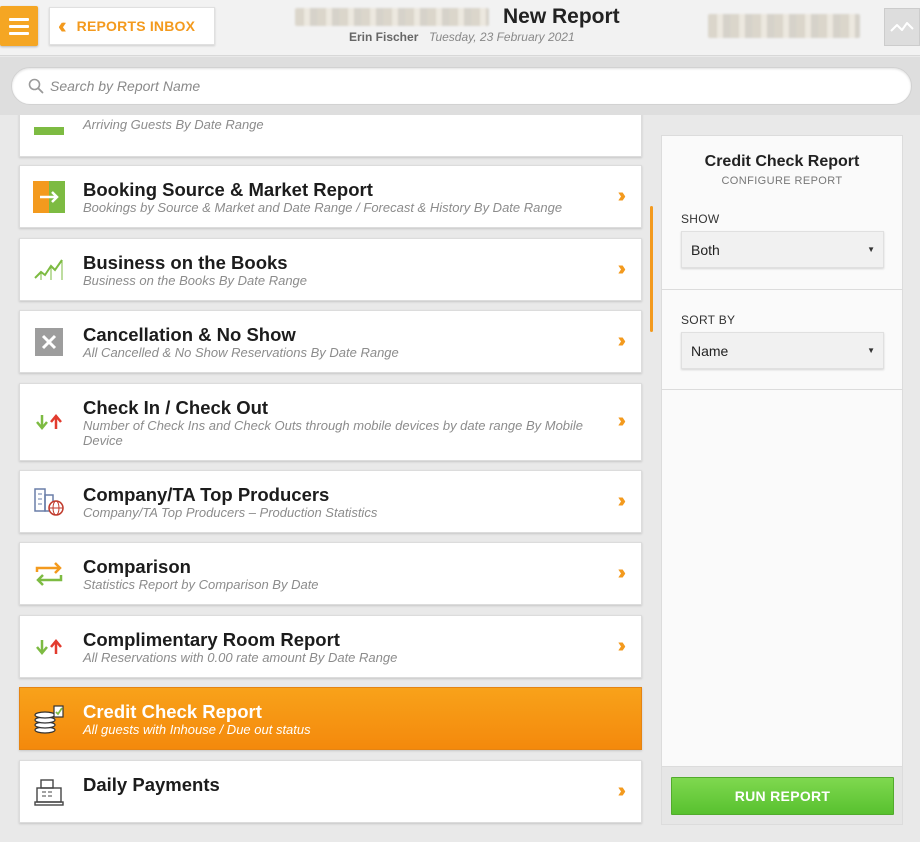  I want to click on user-name: Erin Fischer, so click(384, 37).